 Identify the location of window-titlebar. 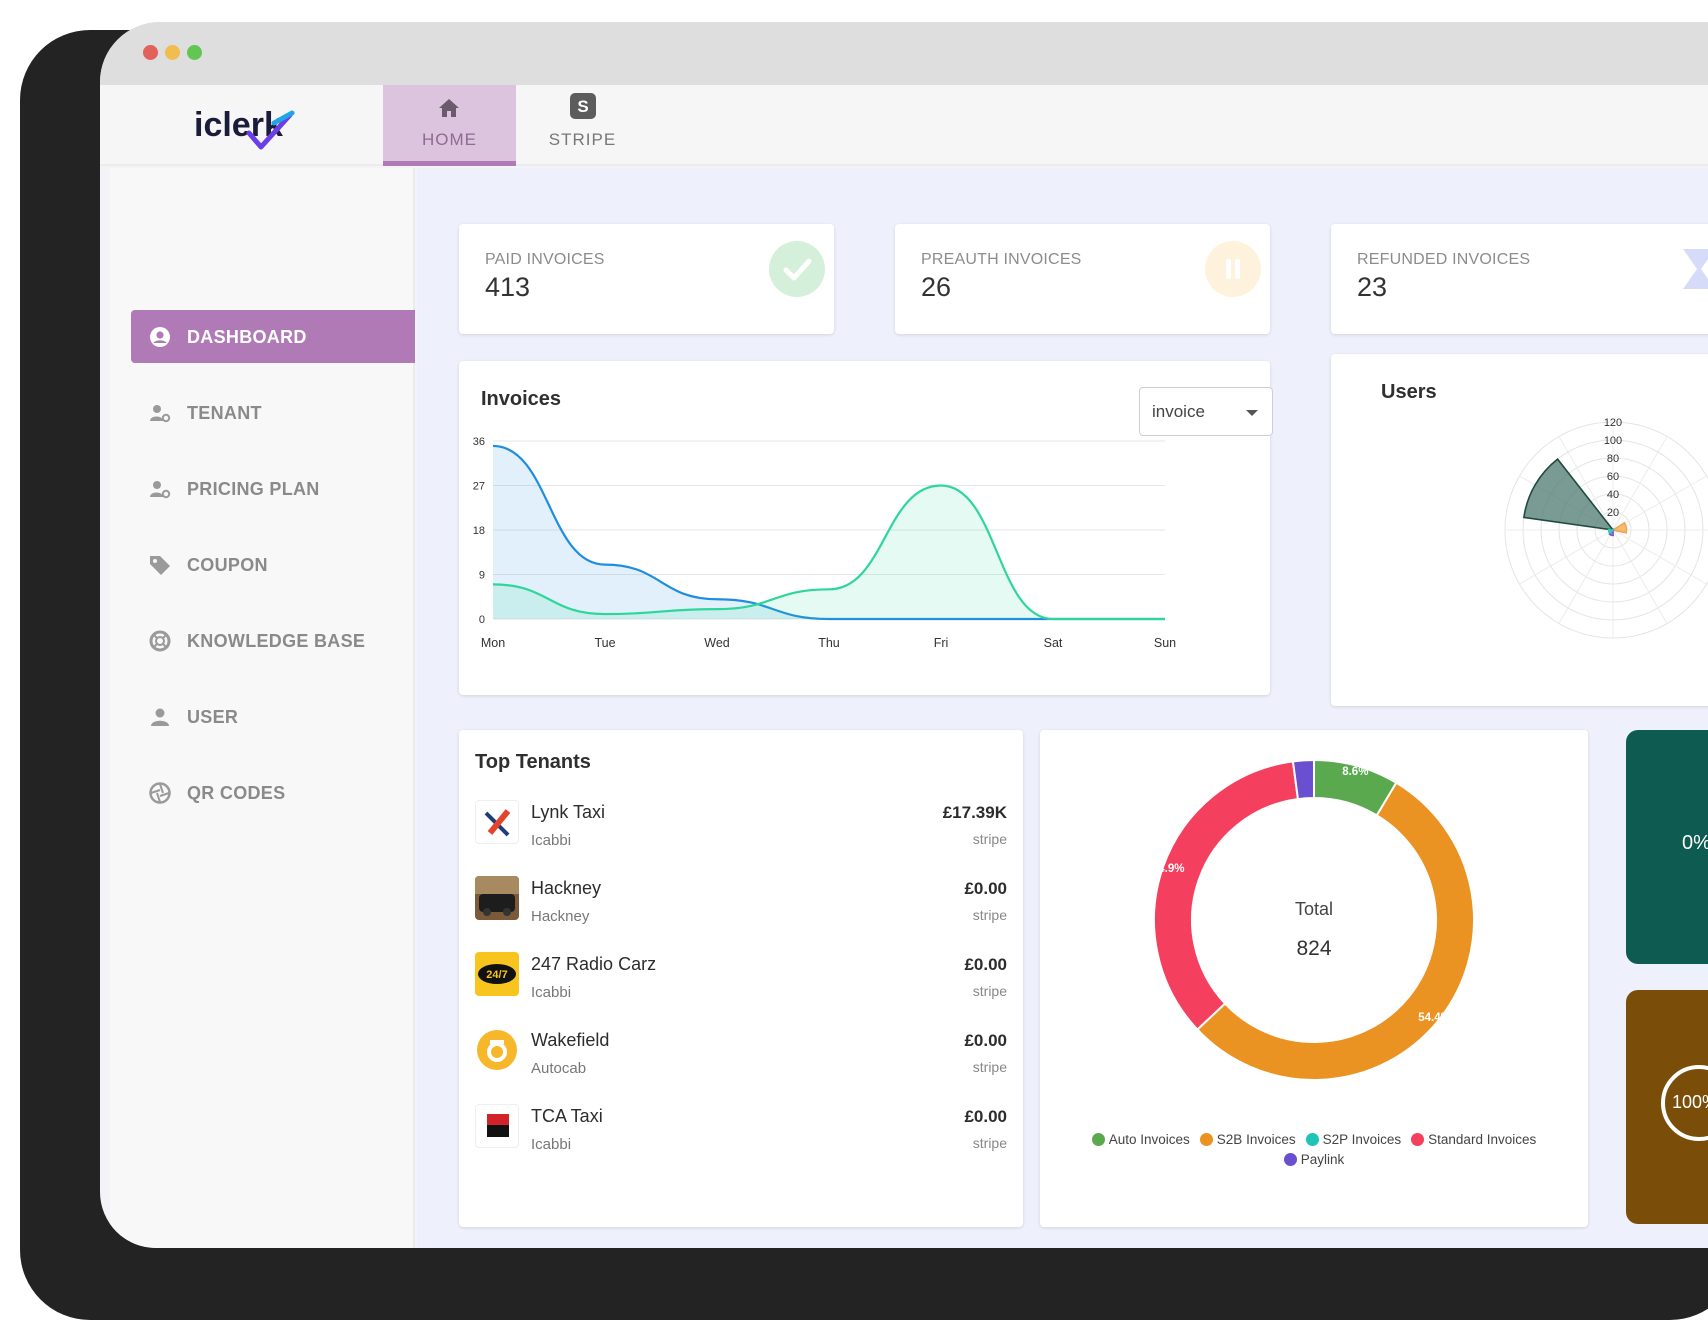
(904, 53).